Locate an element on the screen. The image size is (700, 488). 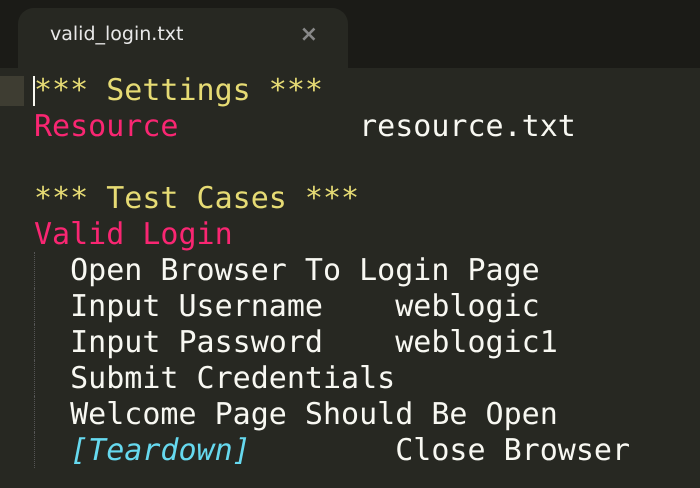
definition-name: Resource is located at coordinates (107, 126).